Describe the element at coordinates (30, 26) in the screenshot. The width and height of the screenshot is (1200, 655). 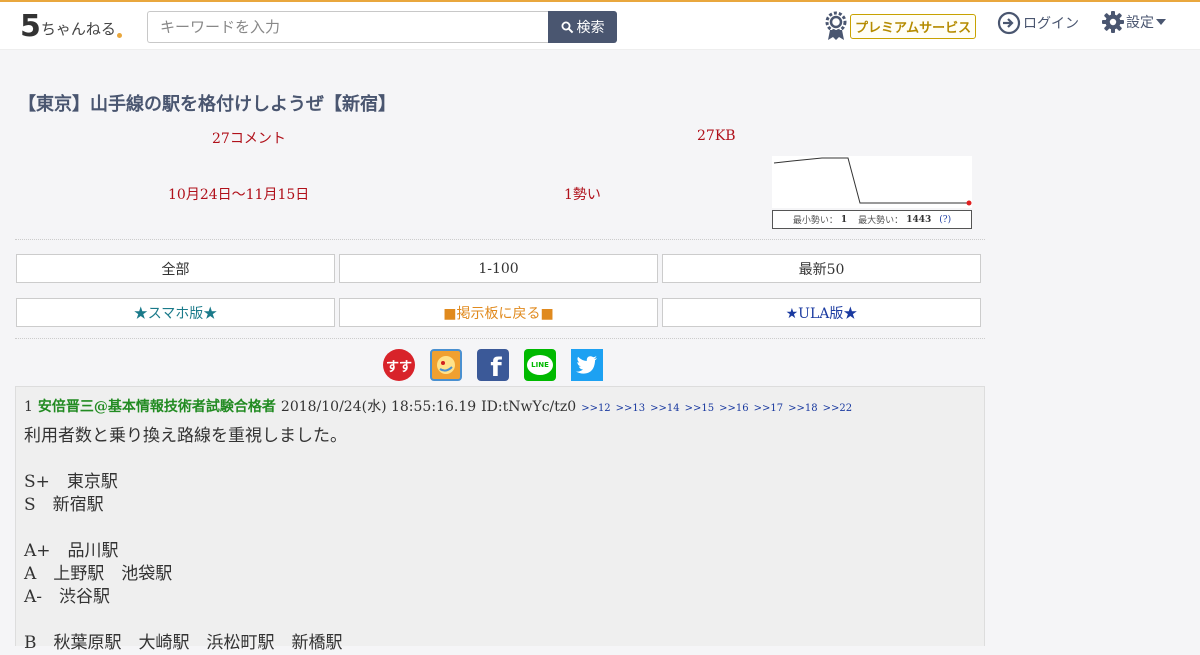
I see `logo-five: 5` at that location.